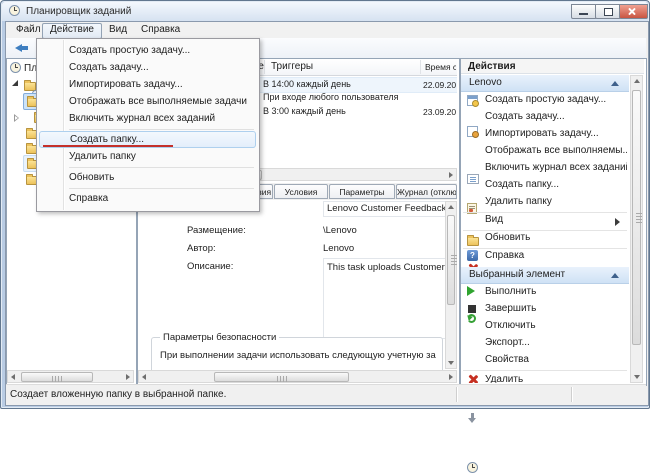 The image size is (650, 473). I want to click on details-vscrollbar, so click(451, 285).